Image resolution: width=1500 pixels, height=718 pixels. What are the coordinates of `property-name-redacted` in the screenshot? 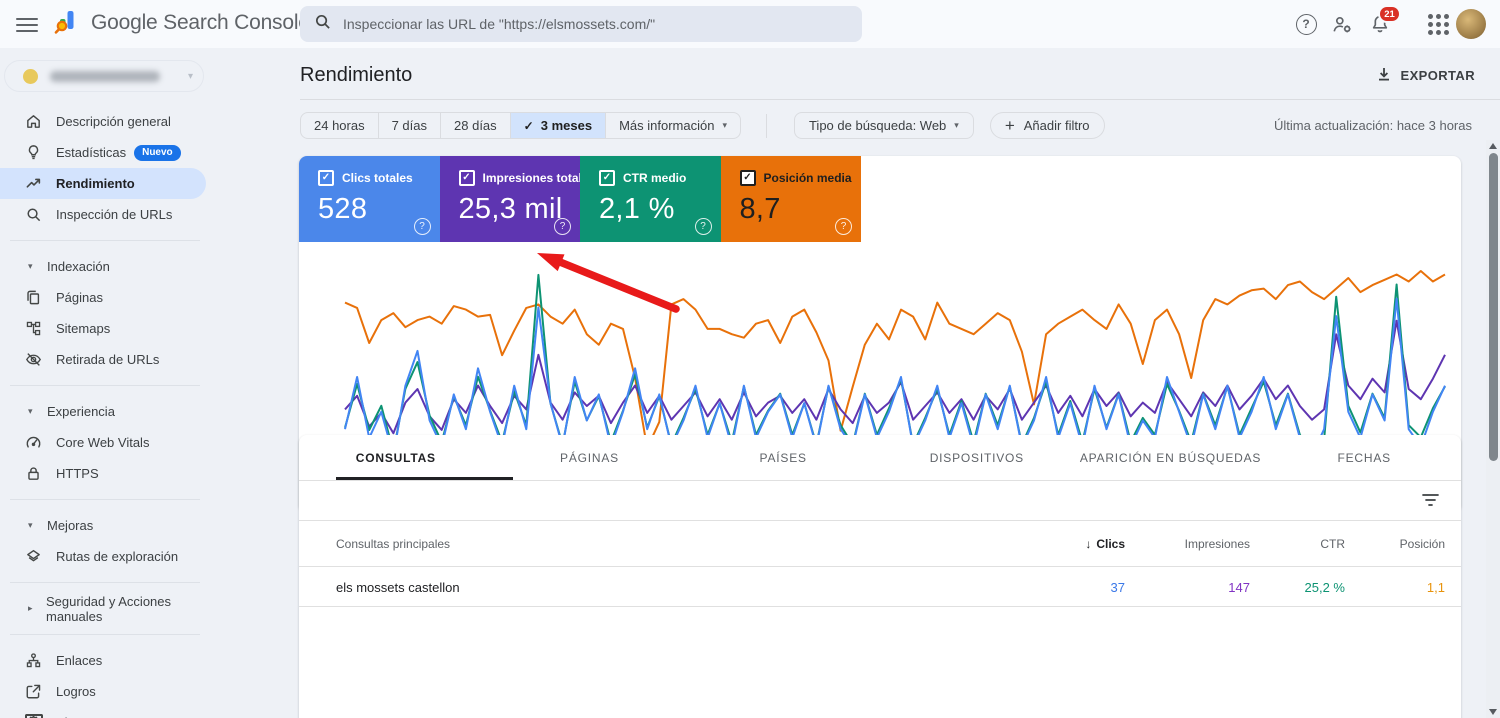 It's located at (105, 76).